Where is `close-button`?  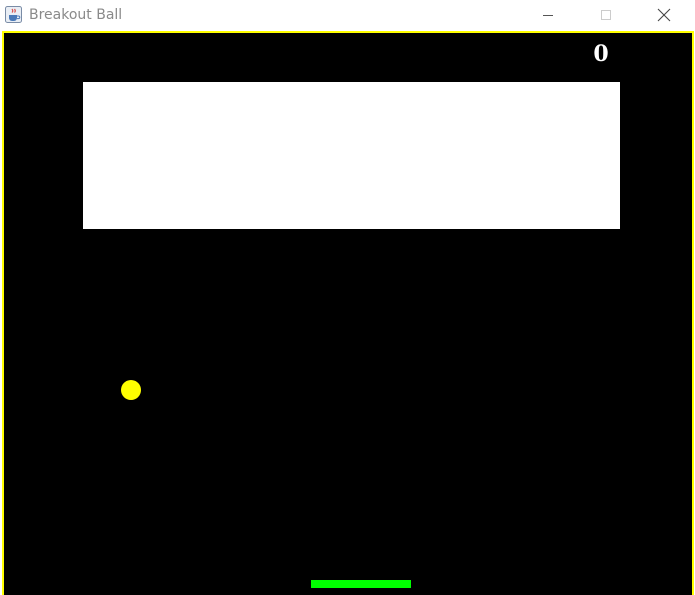
close-button is located at coordinates (664, 15).